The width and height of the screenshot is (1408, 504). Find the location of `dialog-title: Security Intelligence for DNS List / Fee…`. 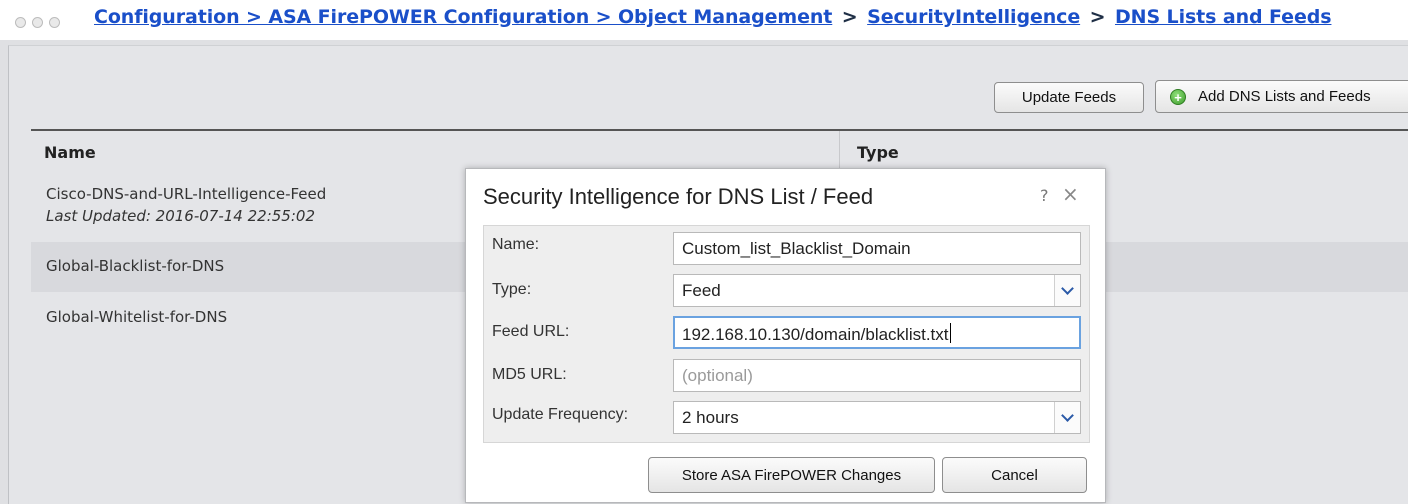

dialog-title: Security Intelligence for DNS List / Fee… is located at coordinates (678, 196).